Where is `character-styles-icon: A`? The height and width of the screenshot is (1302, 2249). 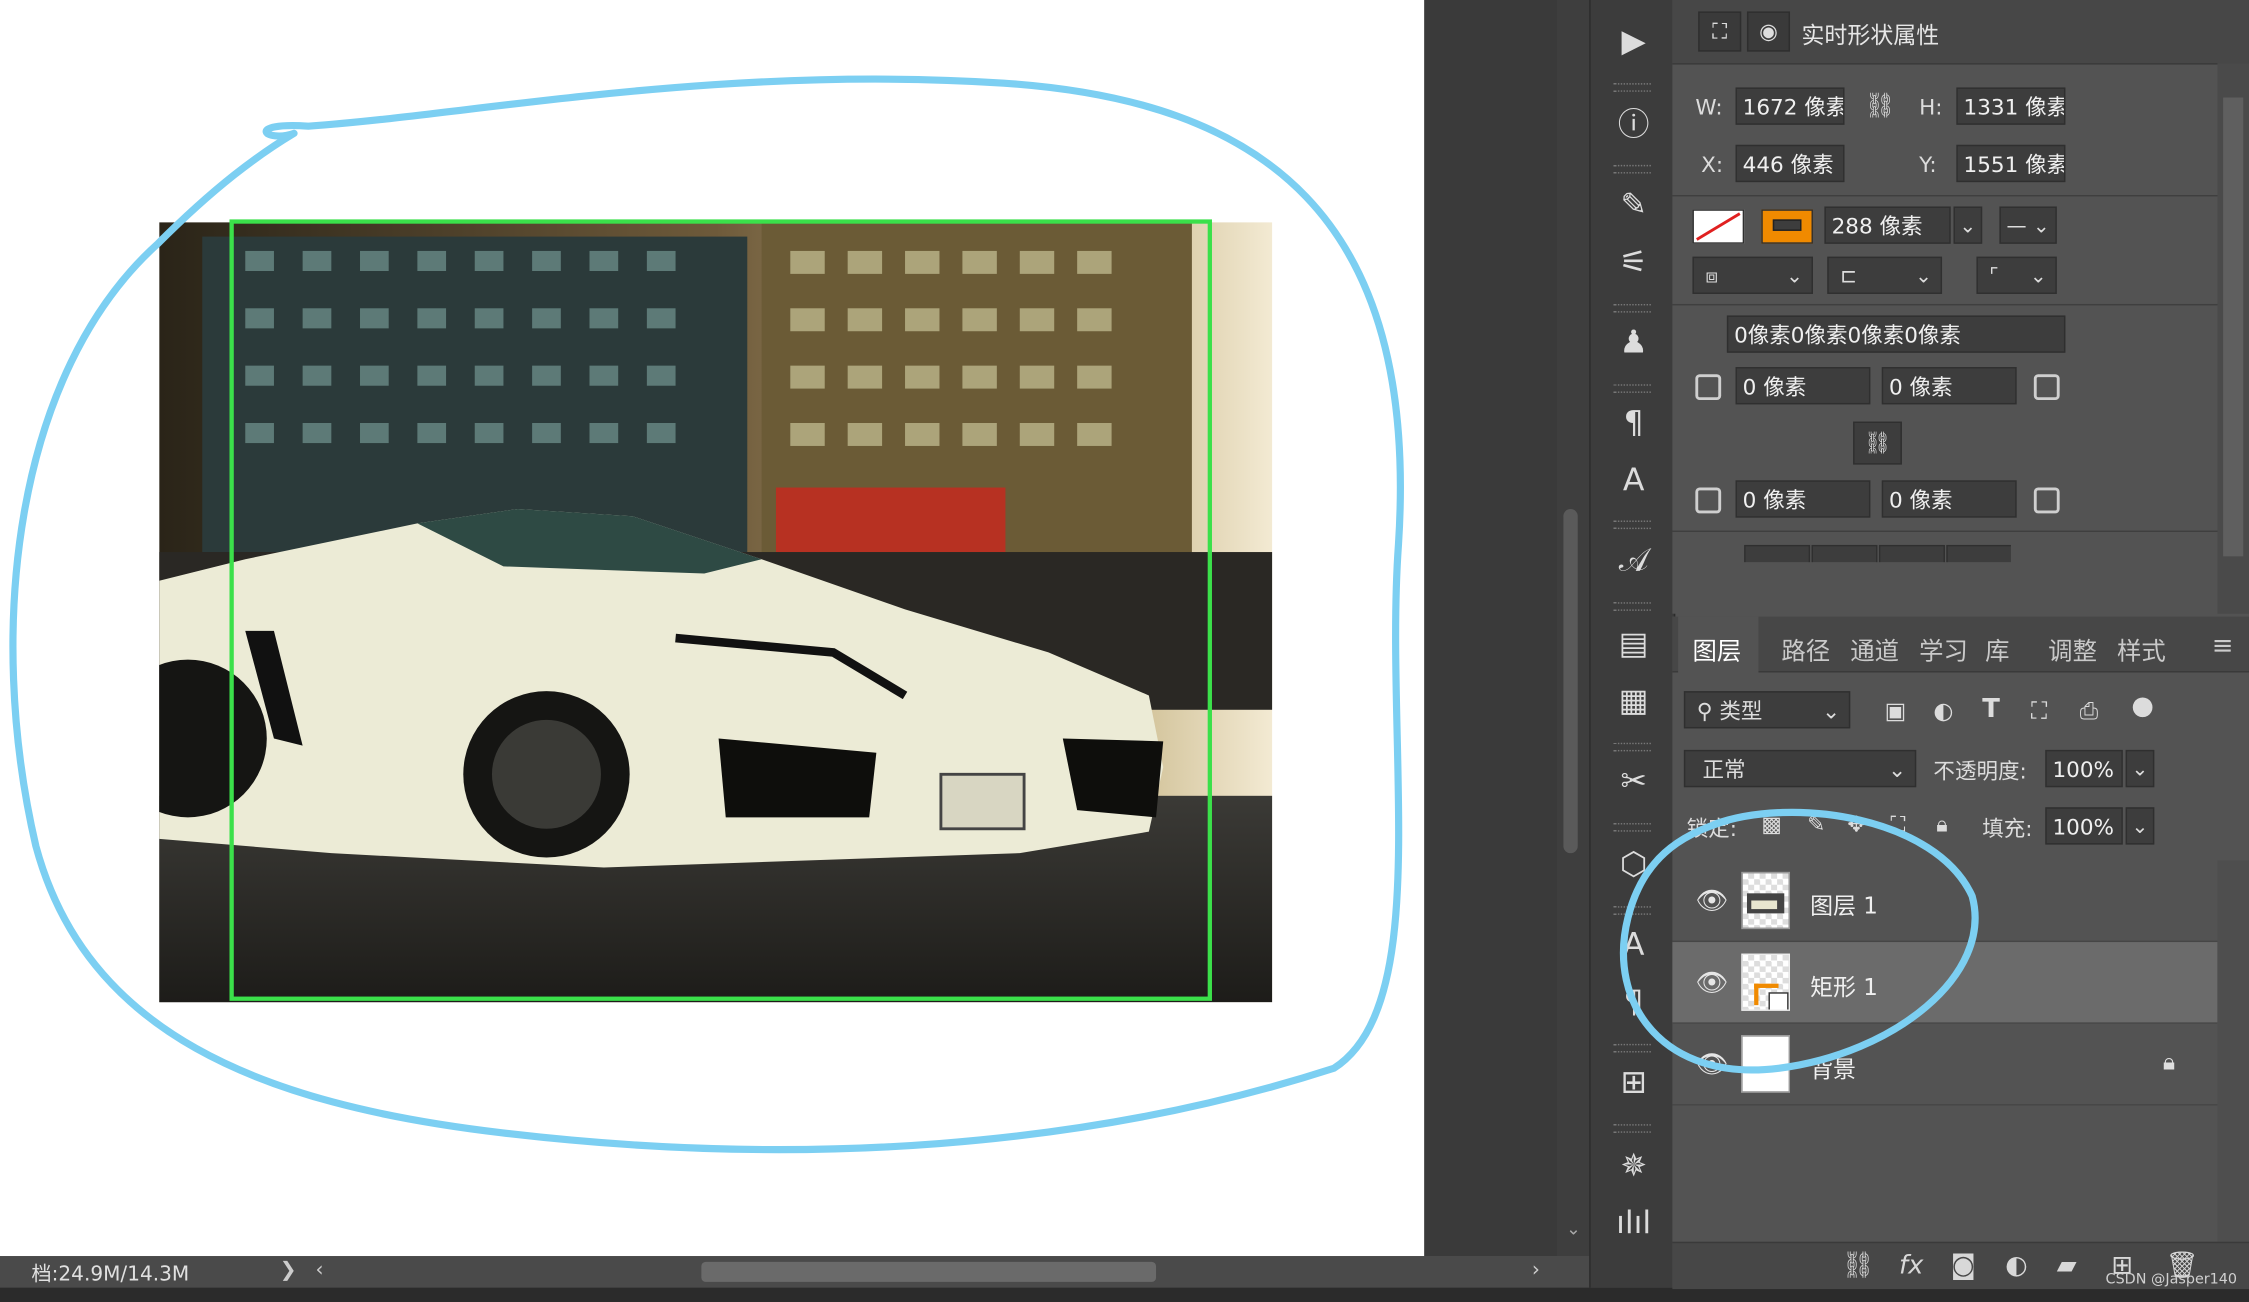
character-styles-icon: A is located at coordinates (1634, 482).